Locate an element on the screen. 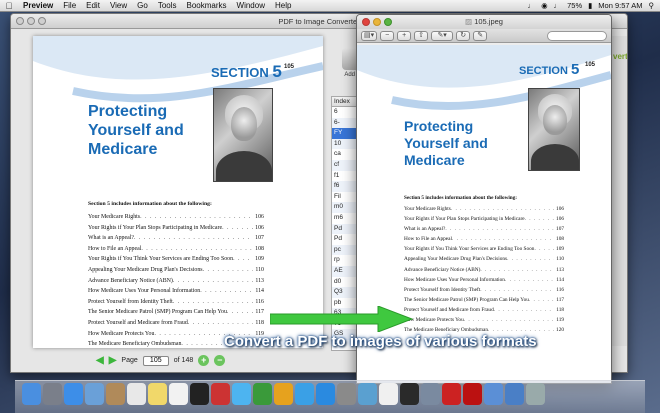  itunes-icon is located at coordinates (304, 394).